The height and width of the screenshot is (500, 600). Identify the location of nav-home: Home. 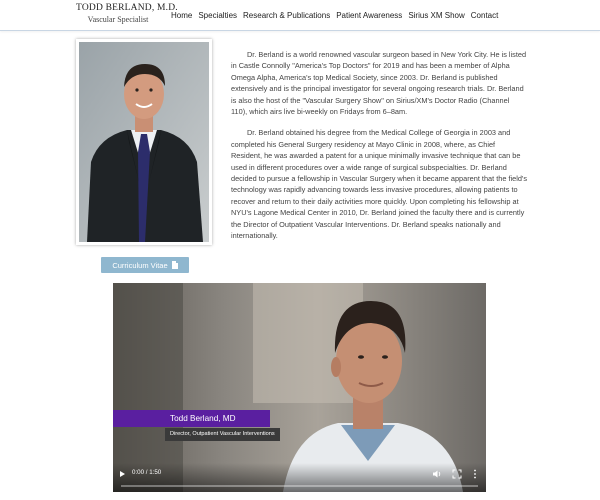
(181, 15).